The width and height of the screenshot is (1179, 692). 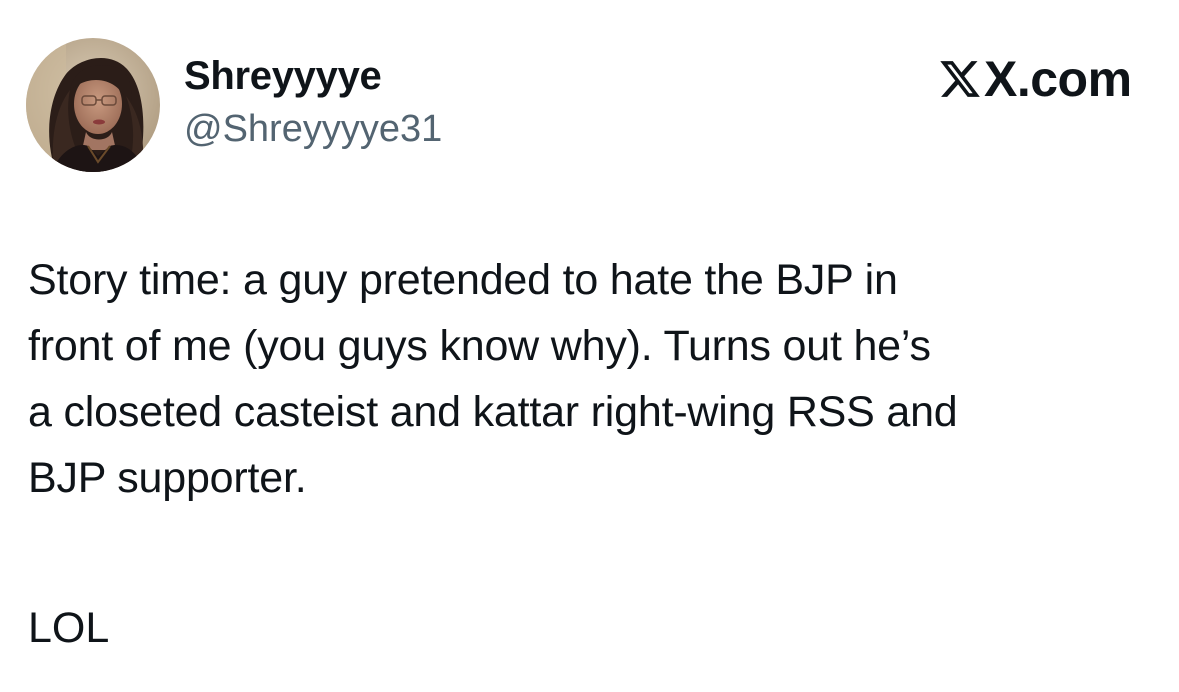 I want to click on x-logo-icon, so click(x=960, y=79).